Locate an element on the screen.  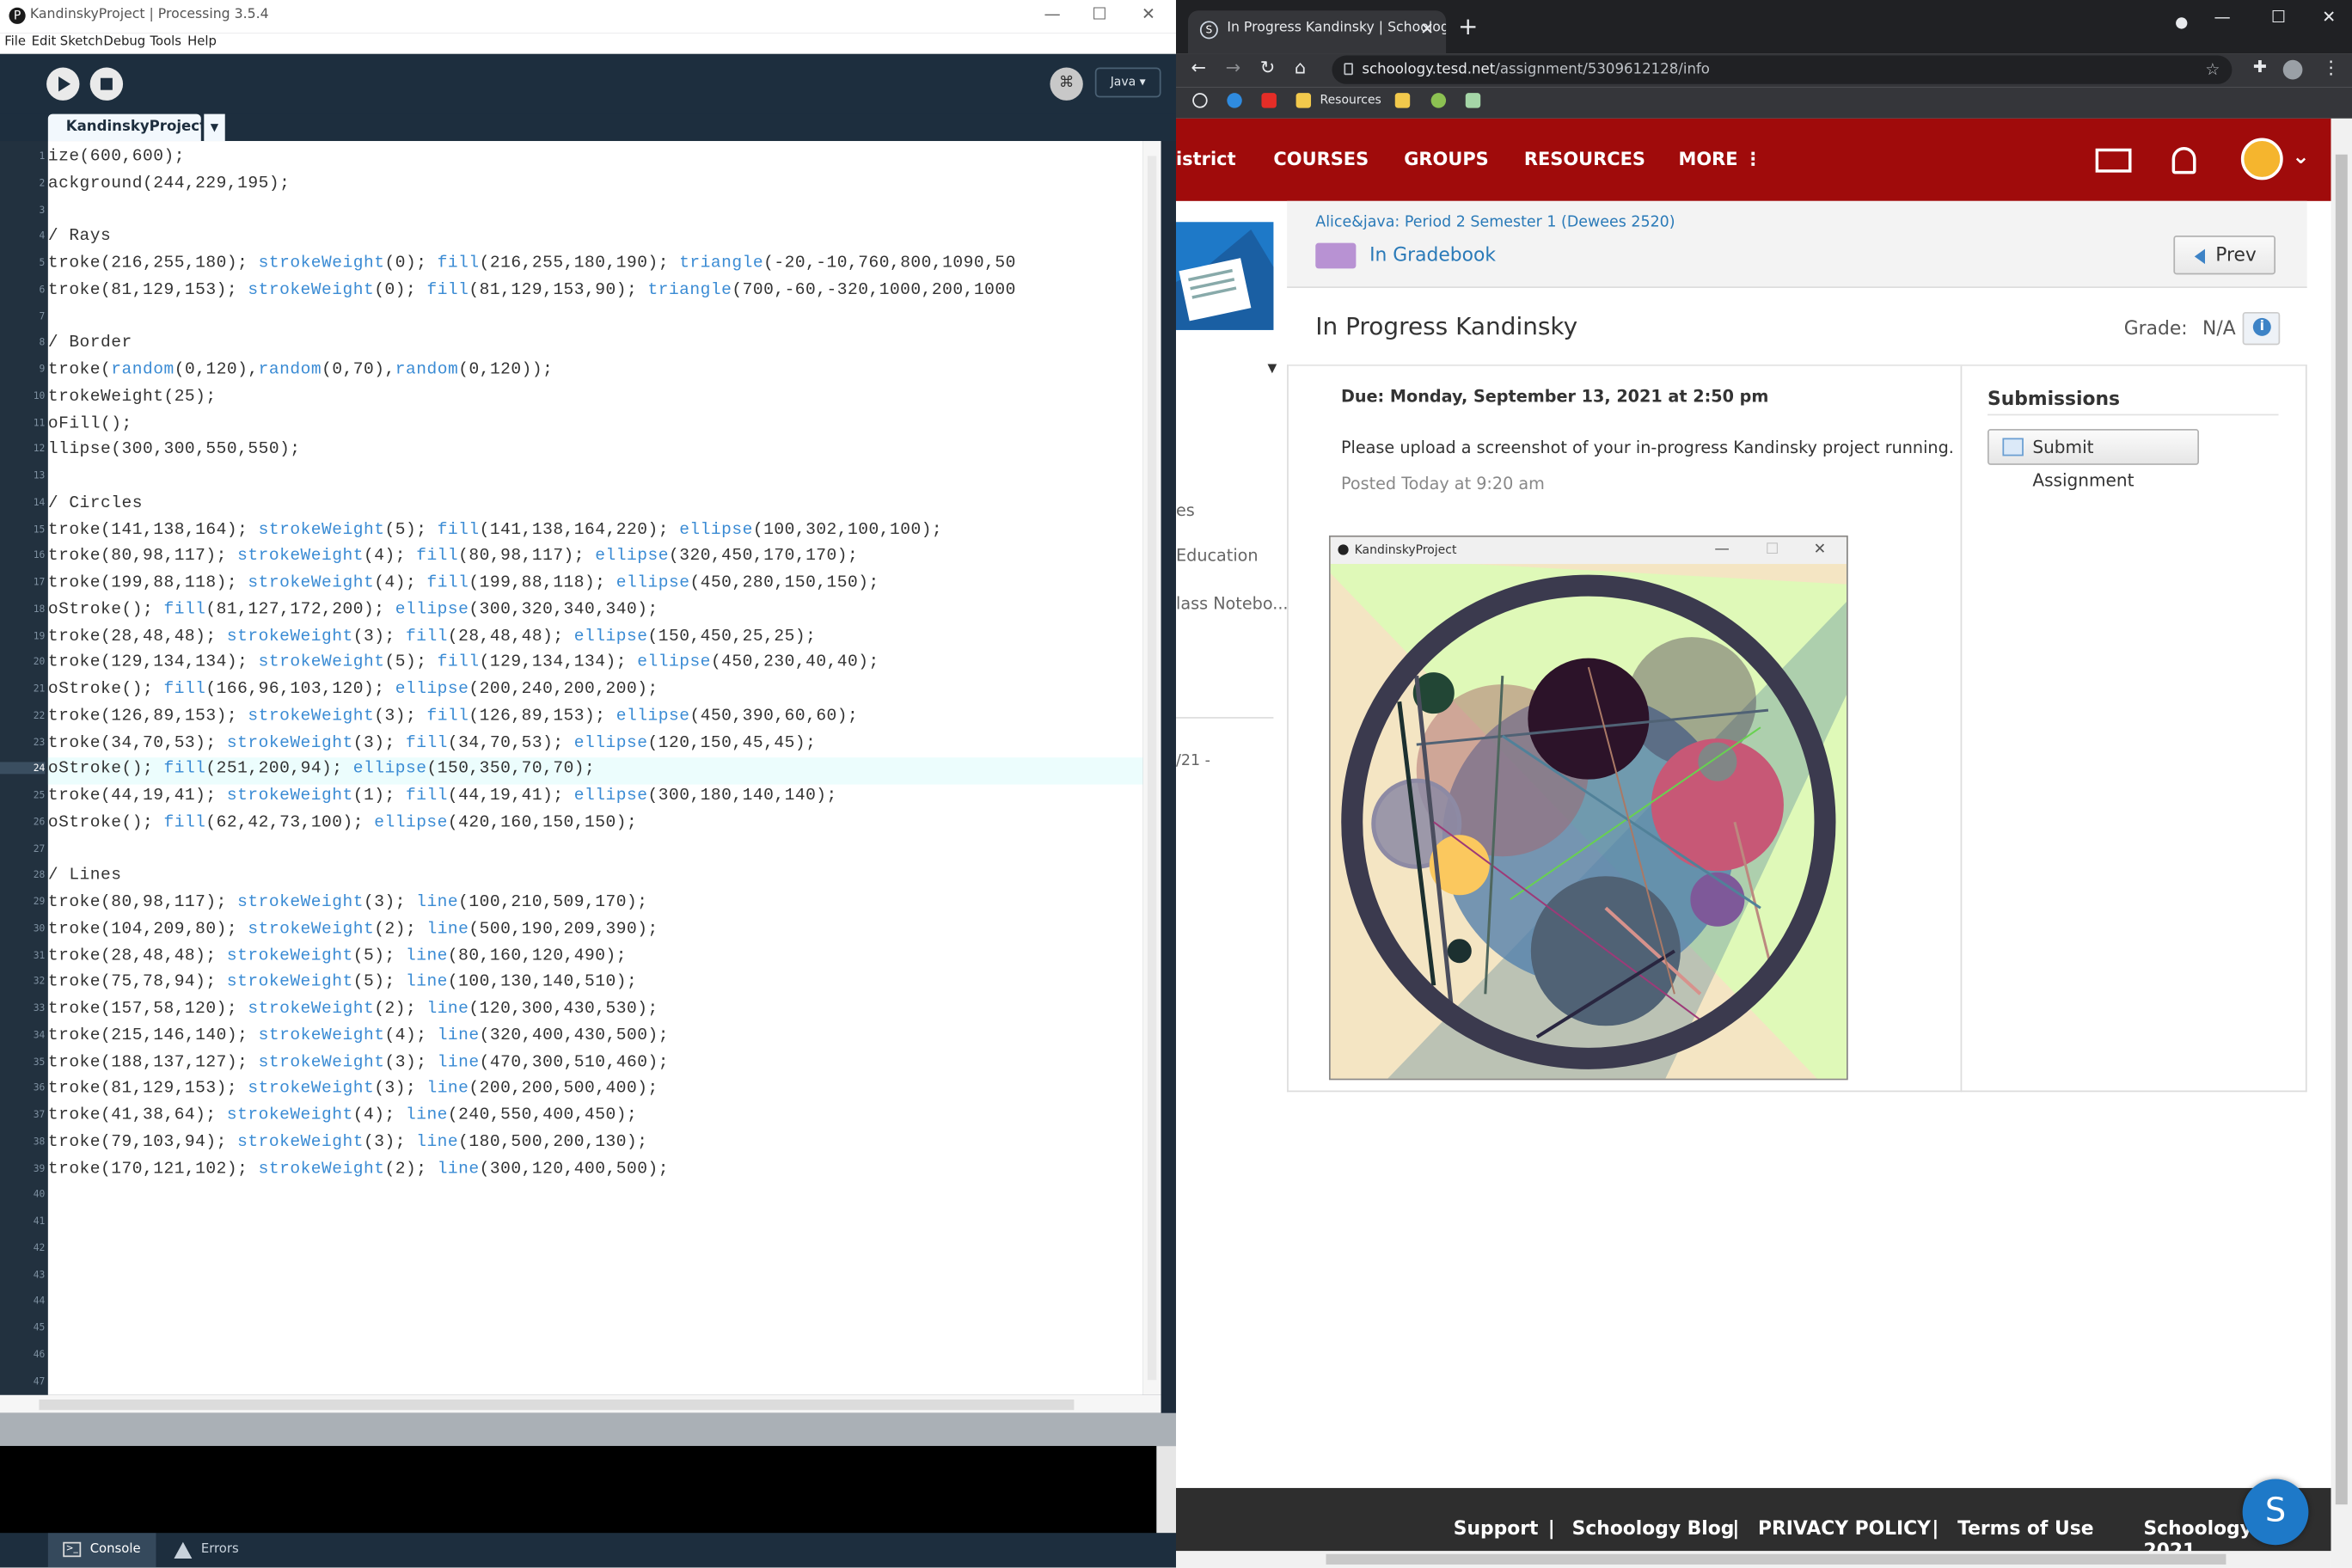
mail-icon is located at coordinates (2113, 160).